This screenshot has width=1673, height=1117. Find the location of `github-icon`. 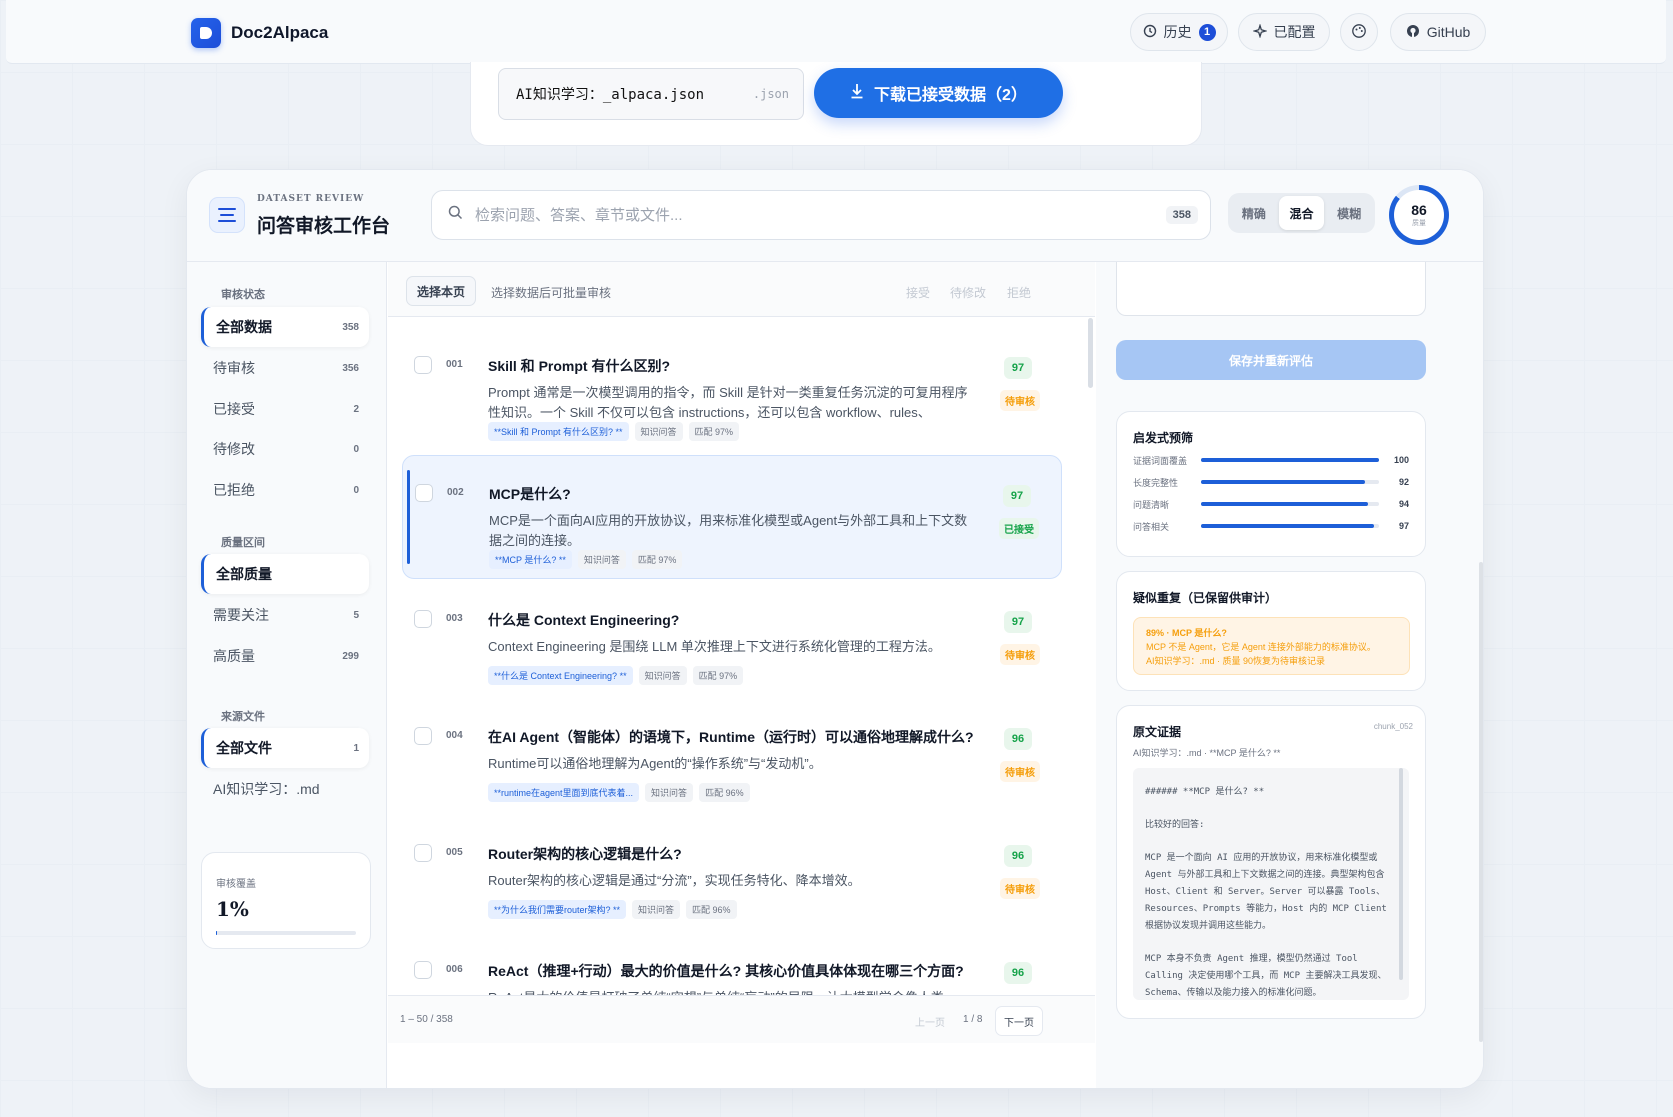

github-icon is located at coordinates (1413, 32).